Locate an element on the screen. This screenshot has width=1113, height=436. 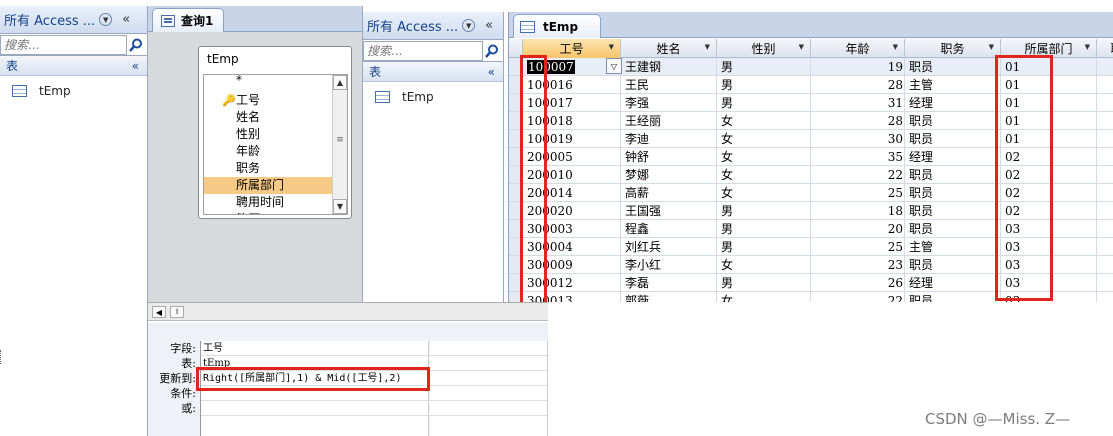
table-cell: 王经丽 is located at coordinates (669, 121).